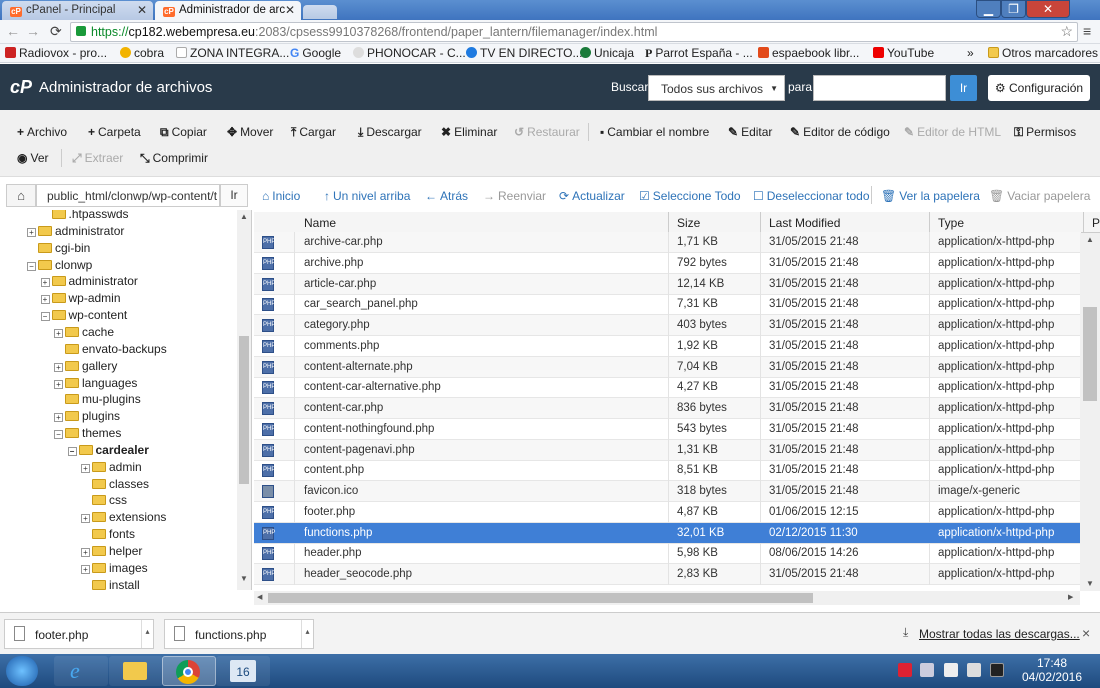  Describe the element at coordinates (95, 384) in the screenshot. I see `tree-node: + languages` at that location.